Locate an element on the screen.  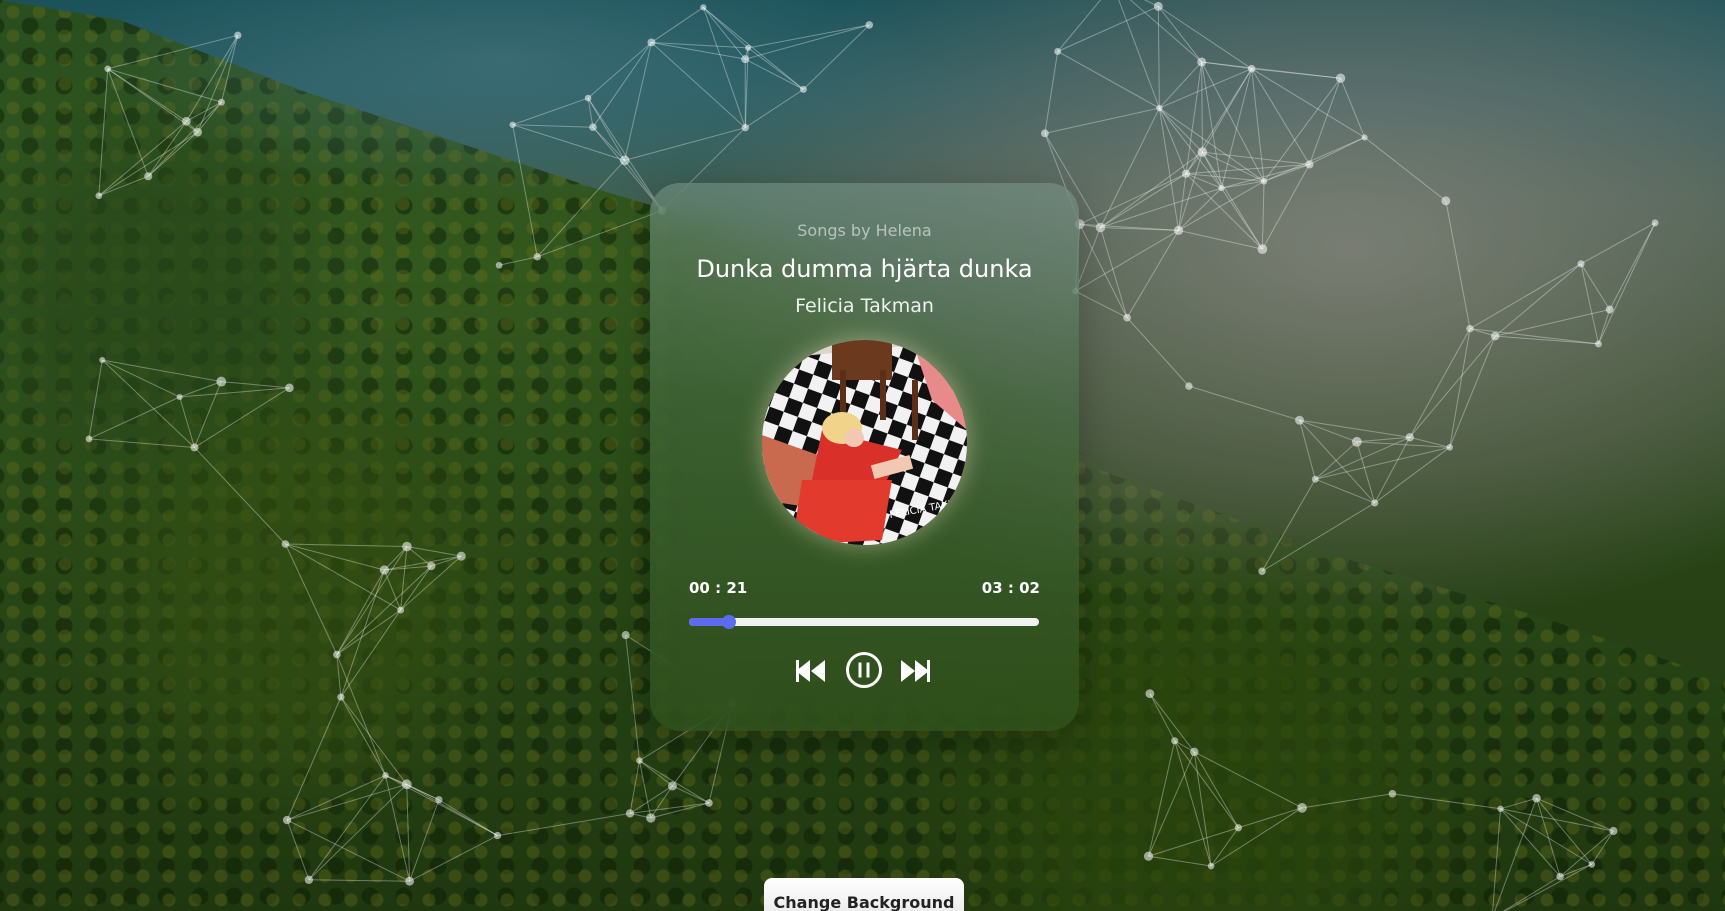
pause-button is located at coordinates (864, 672).